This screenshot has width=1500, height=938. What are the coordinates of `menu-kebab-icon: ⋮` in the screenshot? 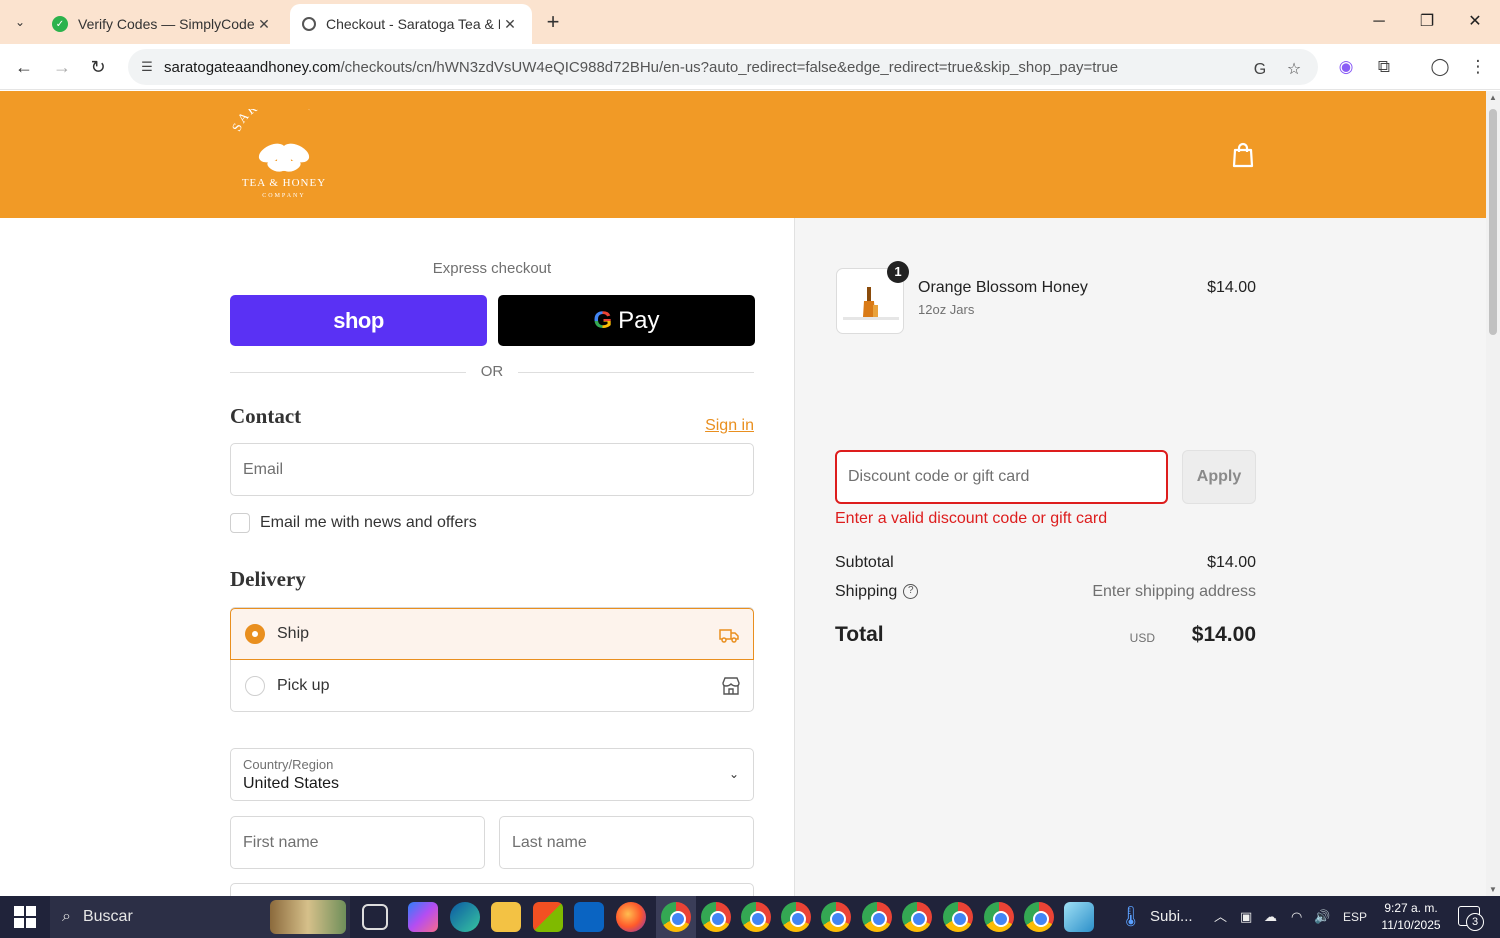 It's located at (1478, 67).